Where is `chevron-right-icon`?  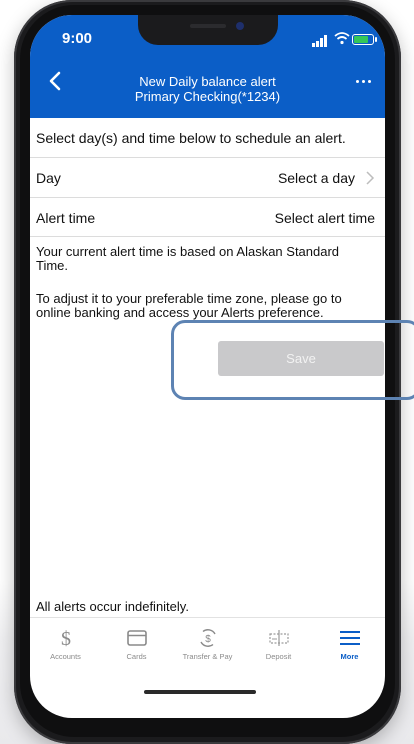 chevron-right-icon is located at coordinates (370, 178).